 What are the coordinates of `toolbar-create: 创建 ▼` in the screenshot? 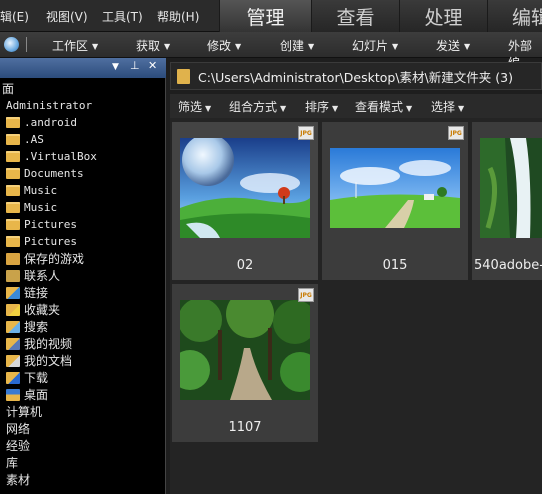 It's located at (297, 45).